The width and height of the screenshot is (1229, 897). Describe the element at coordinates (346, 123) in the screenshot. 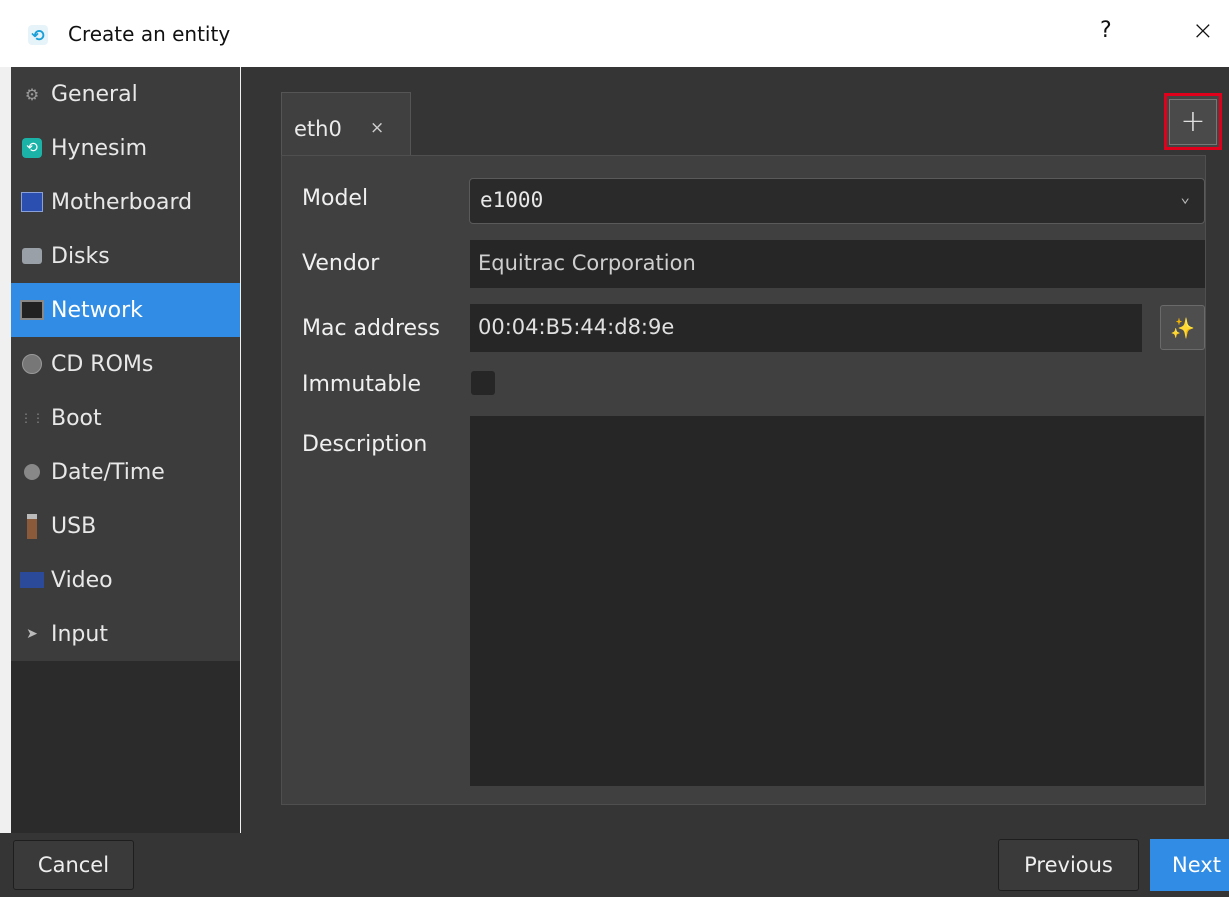

I see `tab-eth0: eth0 ×` at that location.